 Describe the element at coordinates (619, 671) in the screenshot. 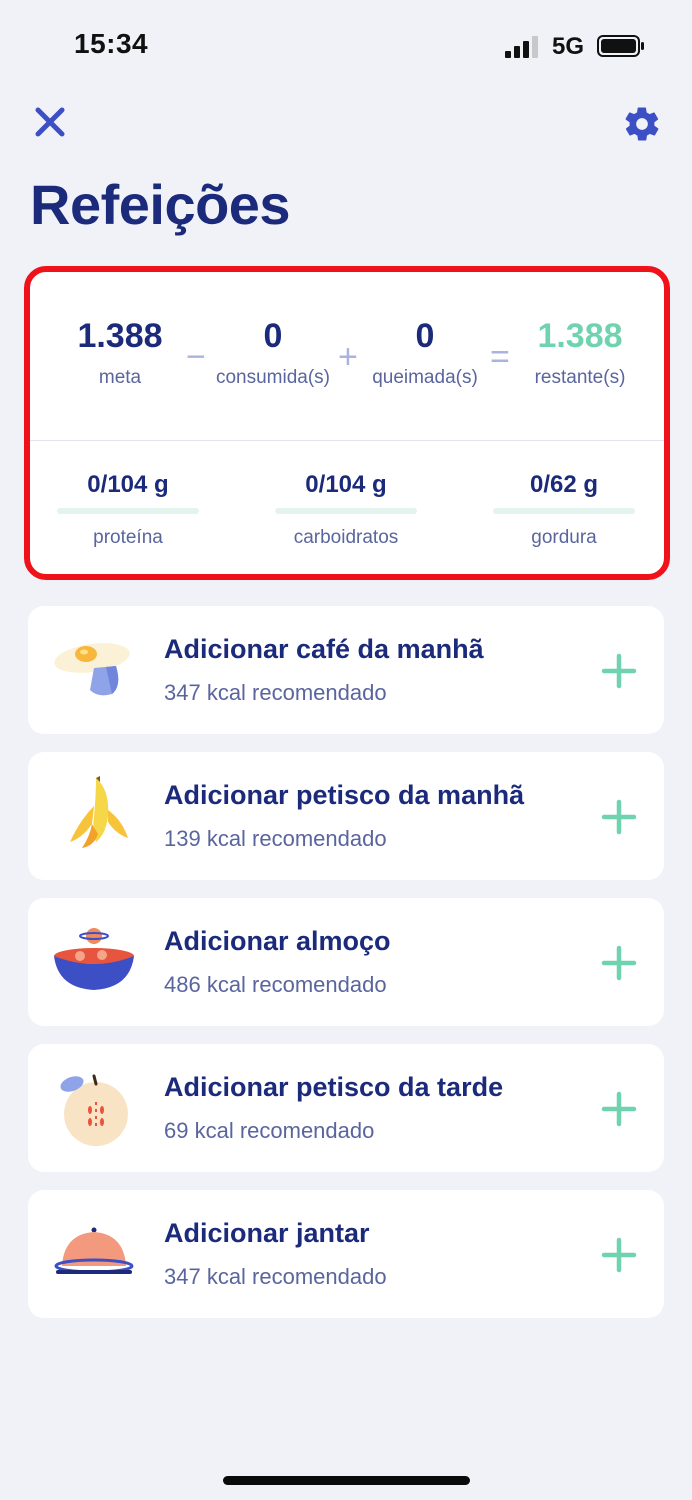

I see `add-breakfast-icon` at that location.